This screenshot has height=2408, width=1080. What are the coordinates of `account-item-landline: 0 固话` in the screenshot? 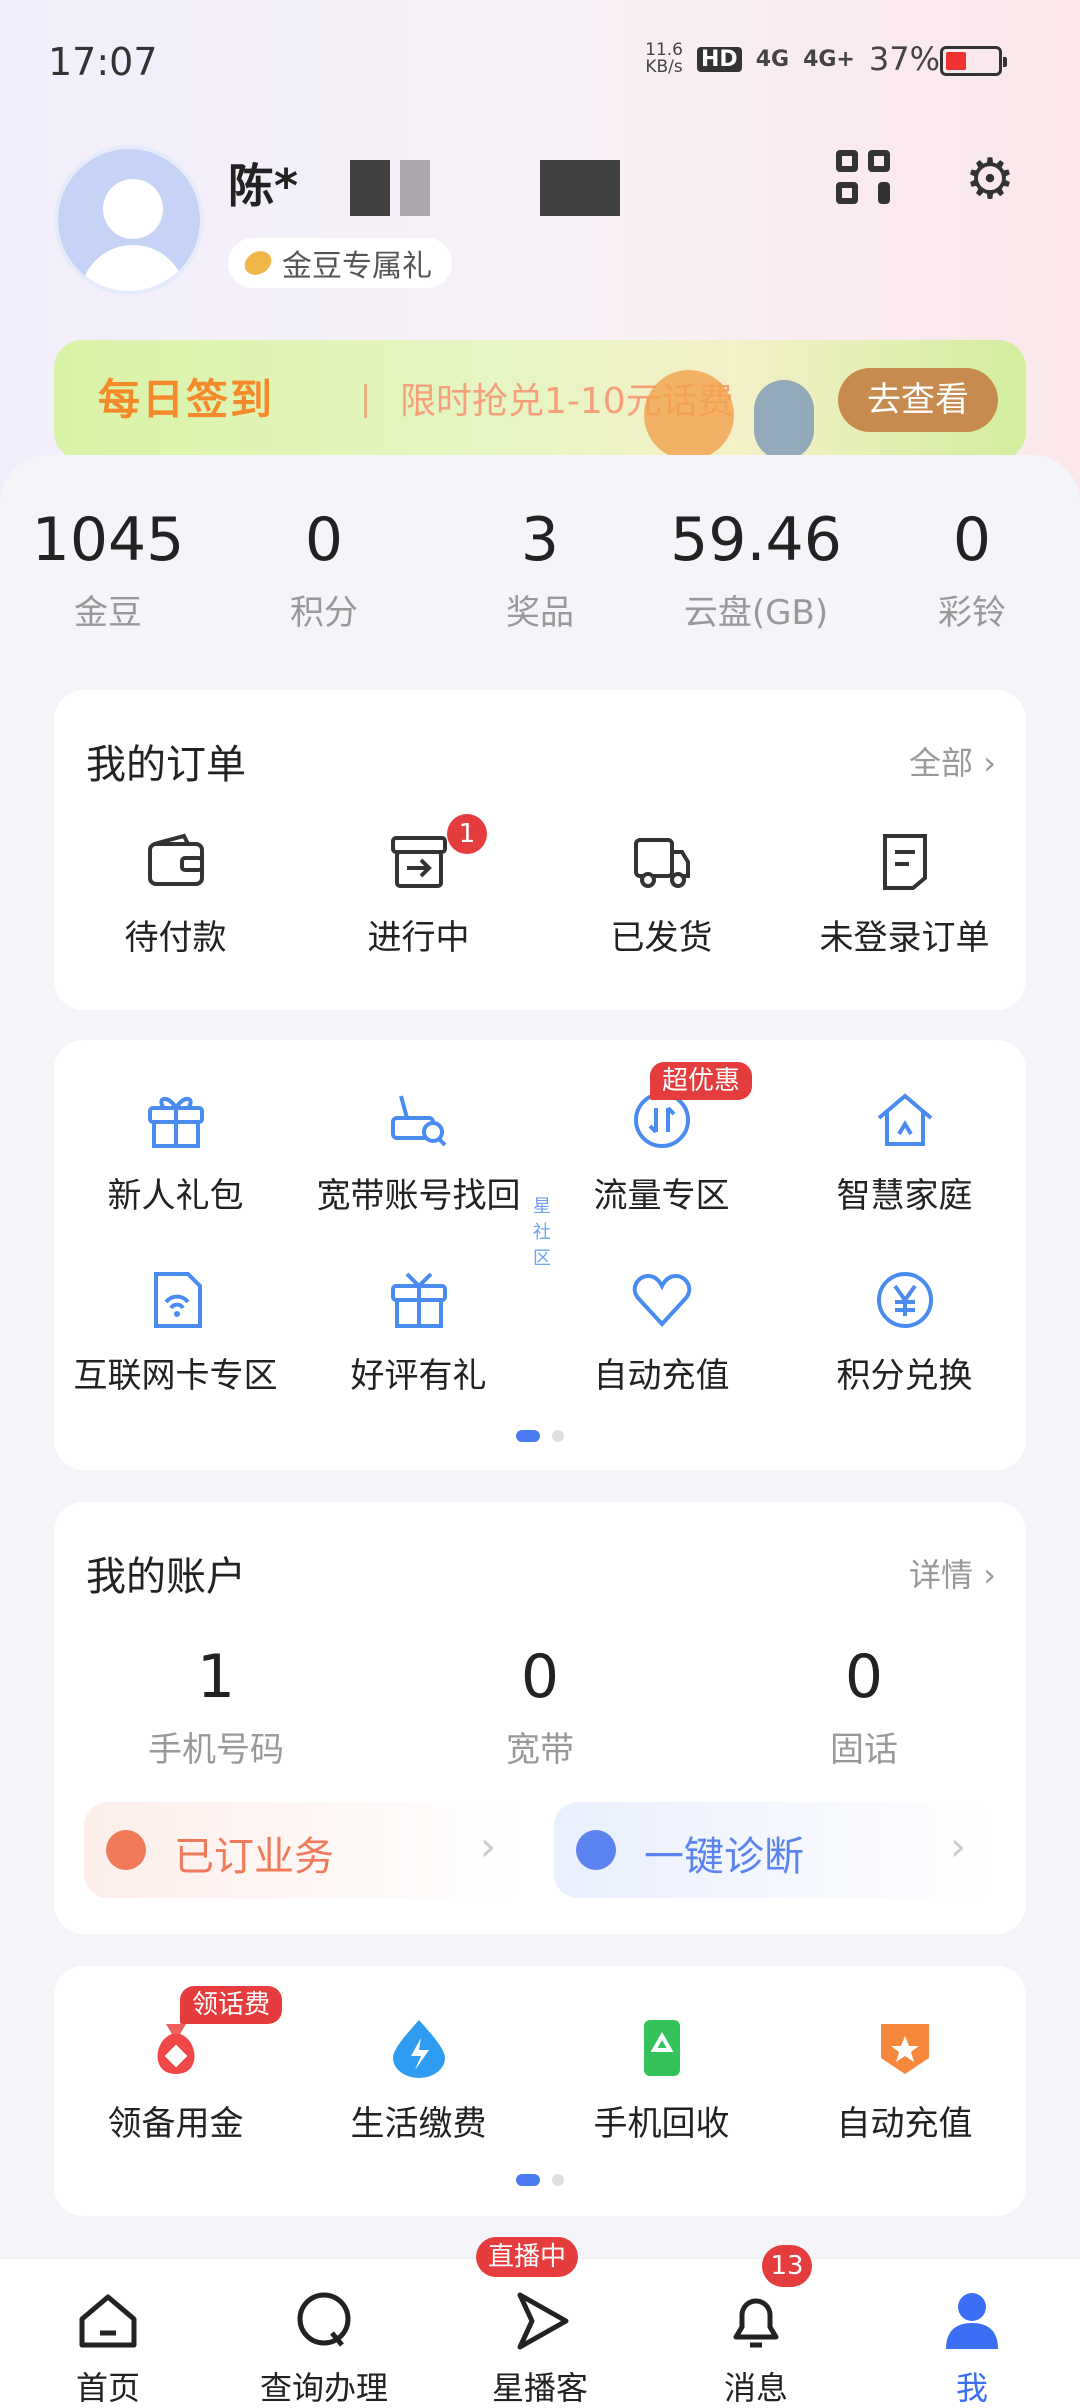 It's located at (864, 1706).